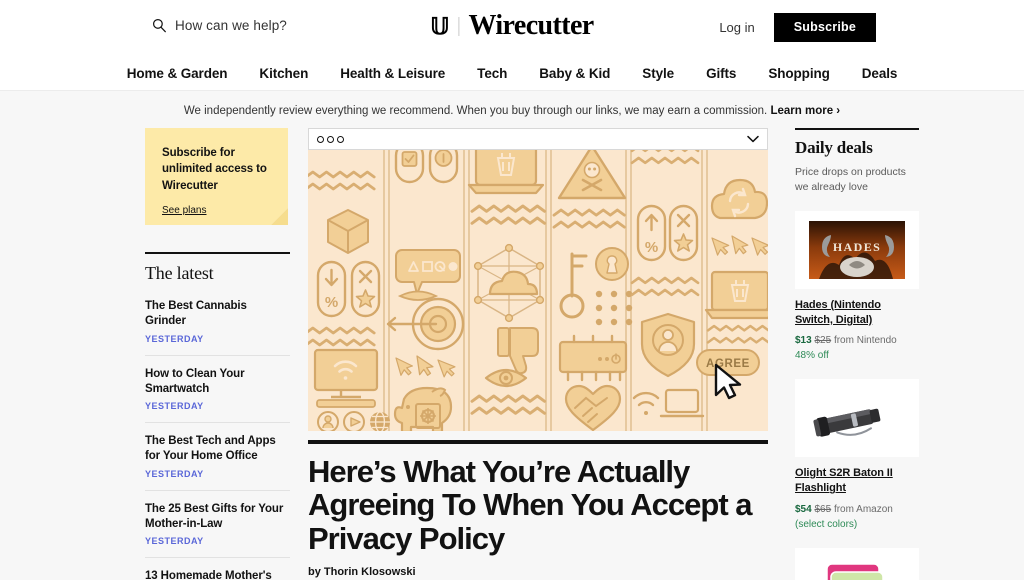 Image resolution: width=1024 pixels, height=580 pixels. I want to click on nav-item-gifts: Gifts, so click(721, 73).